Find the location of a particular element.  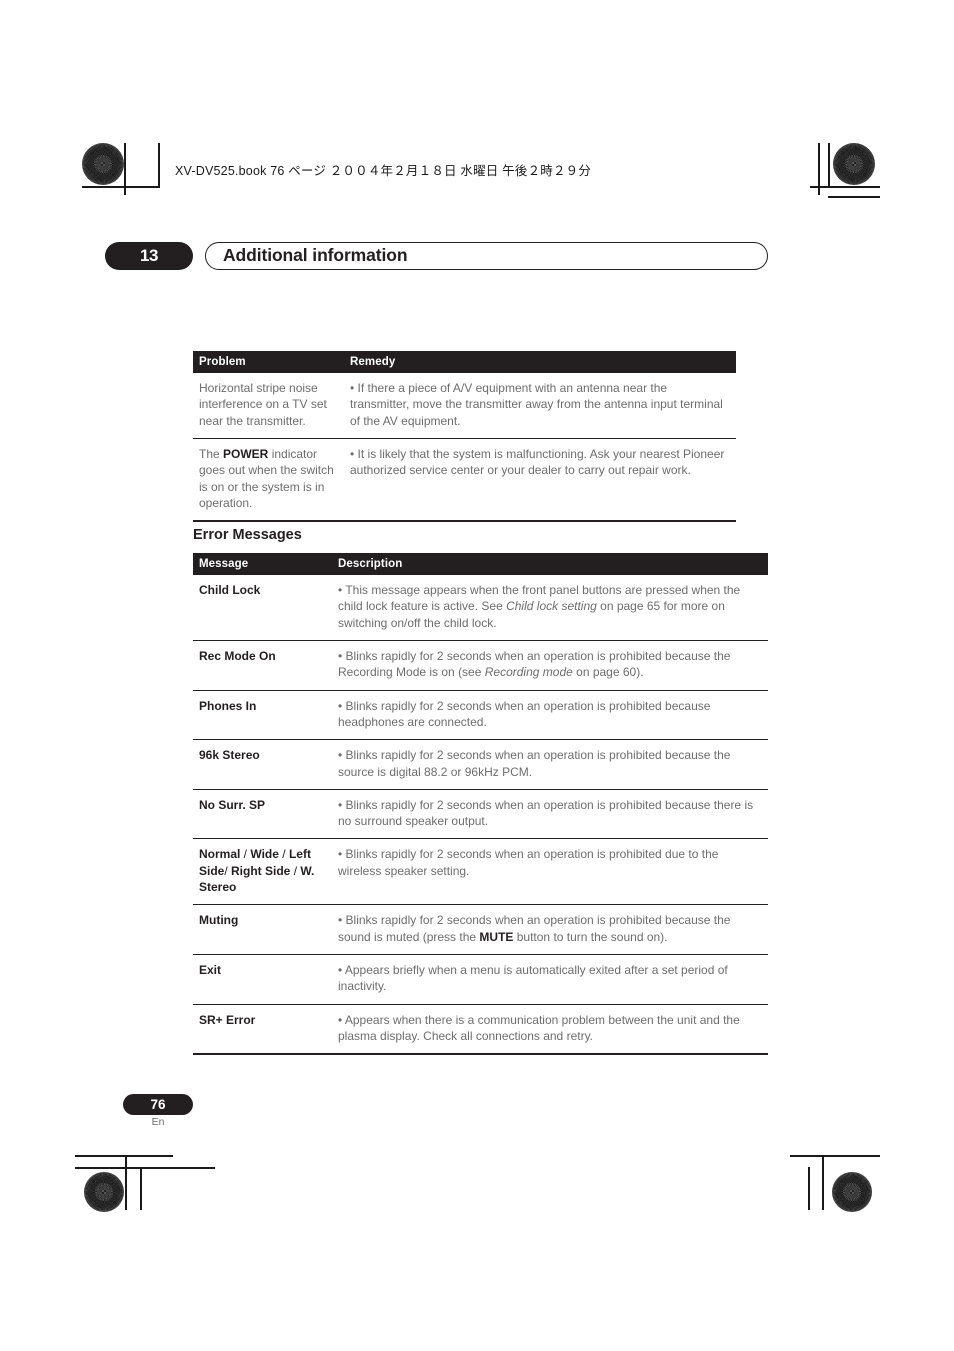

crop-line-top-right-h2 is located at coordinates (854, 197).